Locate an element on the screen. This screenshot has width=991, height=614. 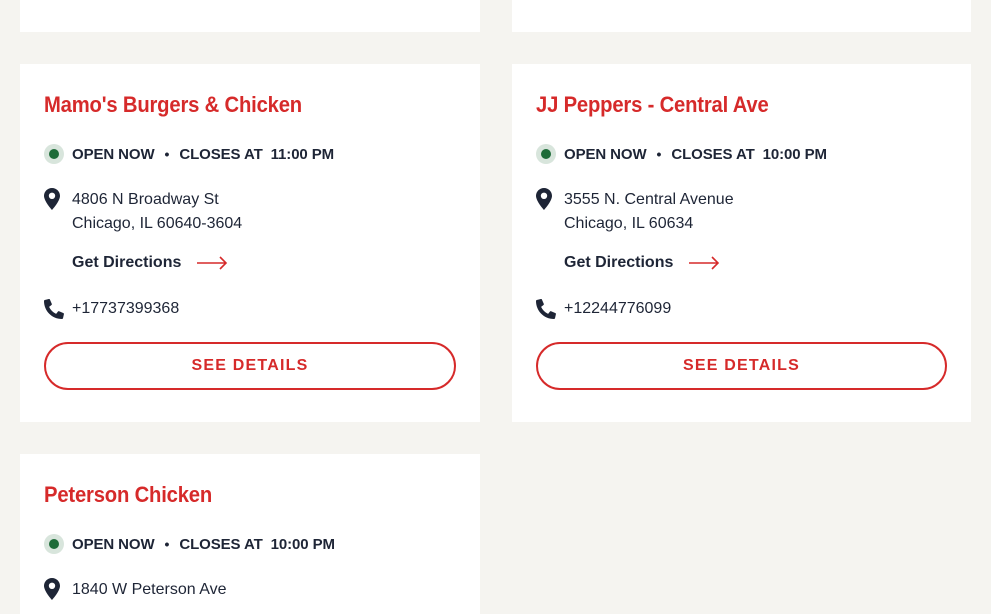
open-status: OPEN NOW • CLOSES AT 11:00 PM is located at coordinates (189, 154).